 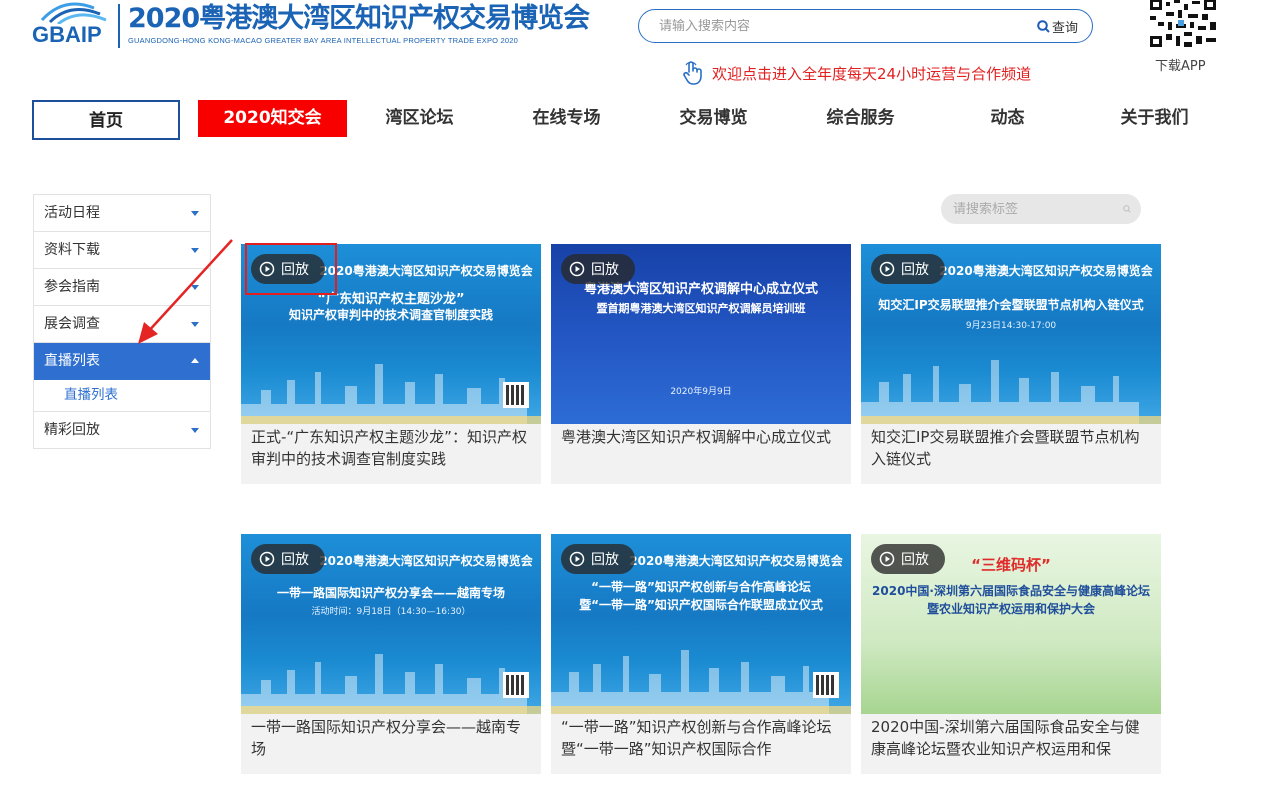 What do you see at coordinates (419, 118) in the screenshot?
I see `nav-bay-forum: 湾区论坛` at bounding box center [419, 118].